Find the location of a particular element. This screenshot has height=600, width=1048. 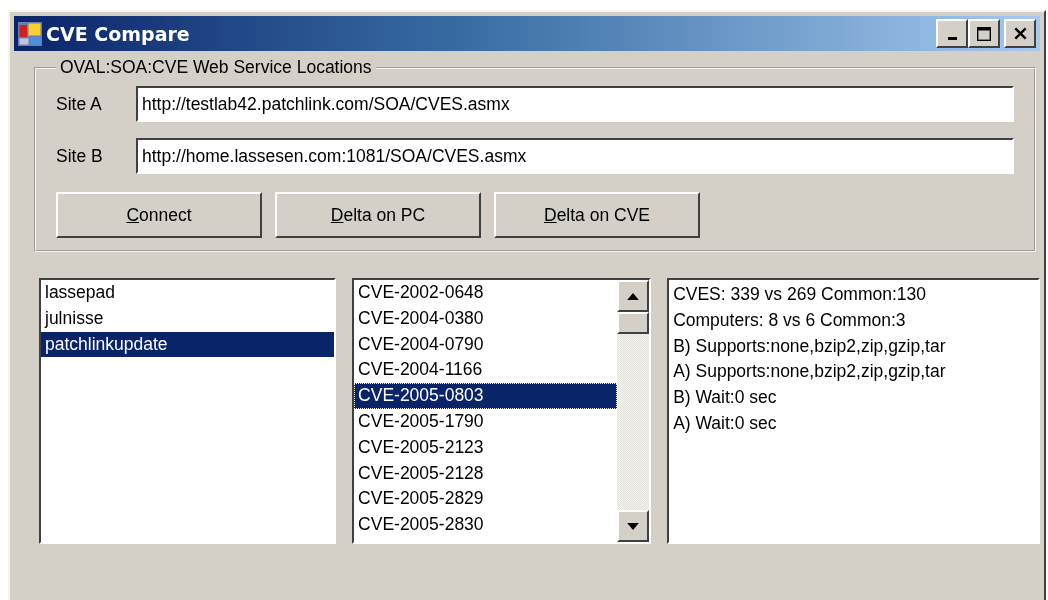

list-item: patchlinkupdate is located at coordinates (188, 344).